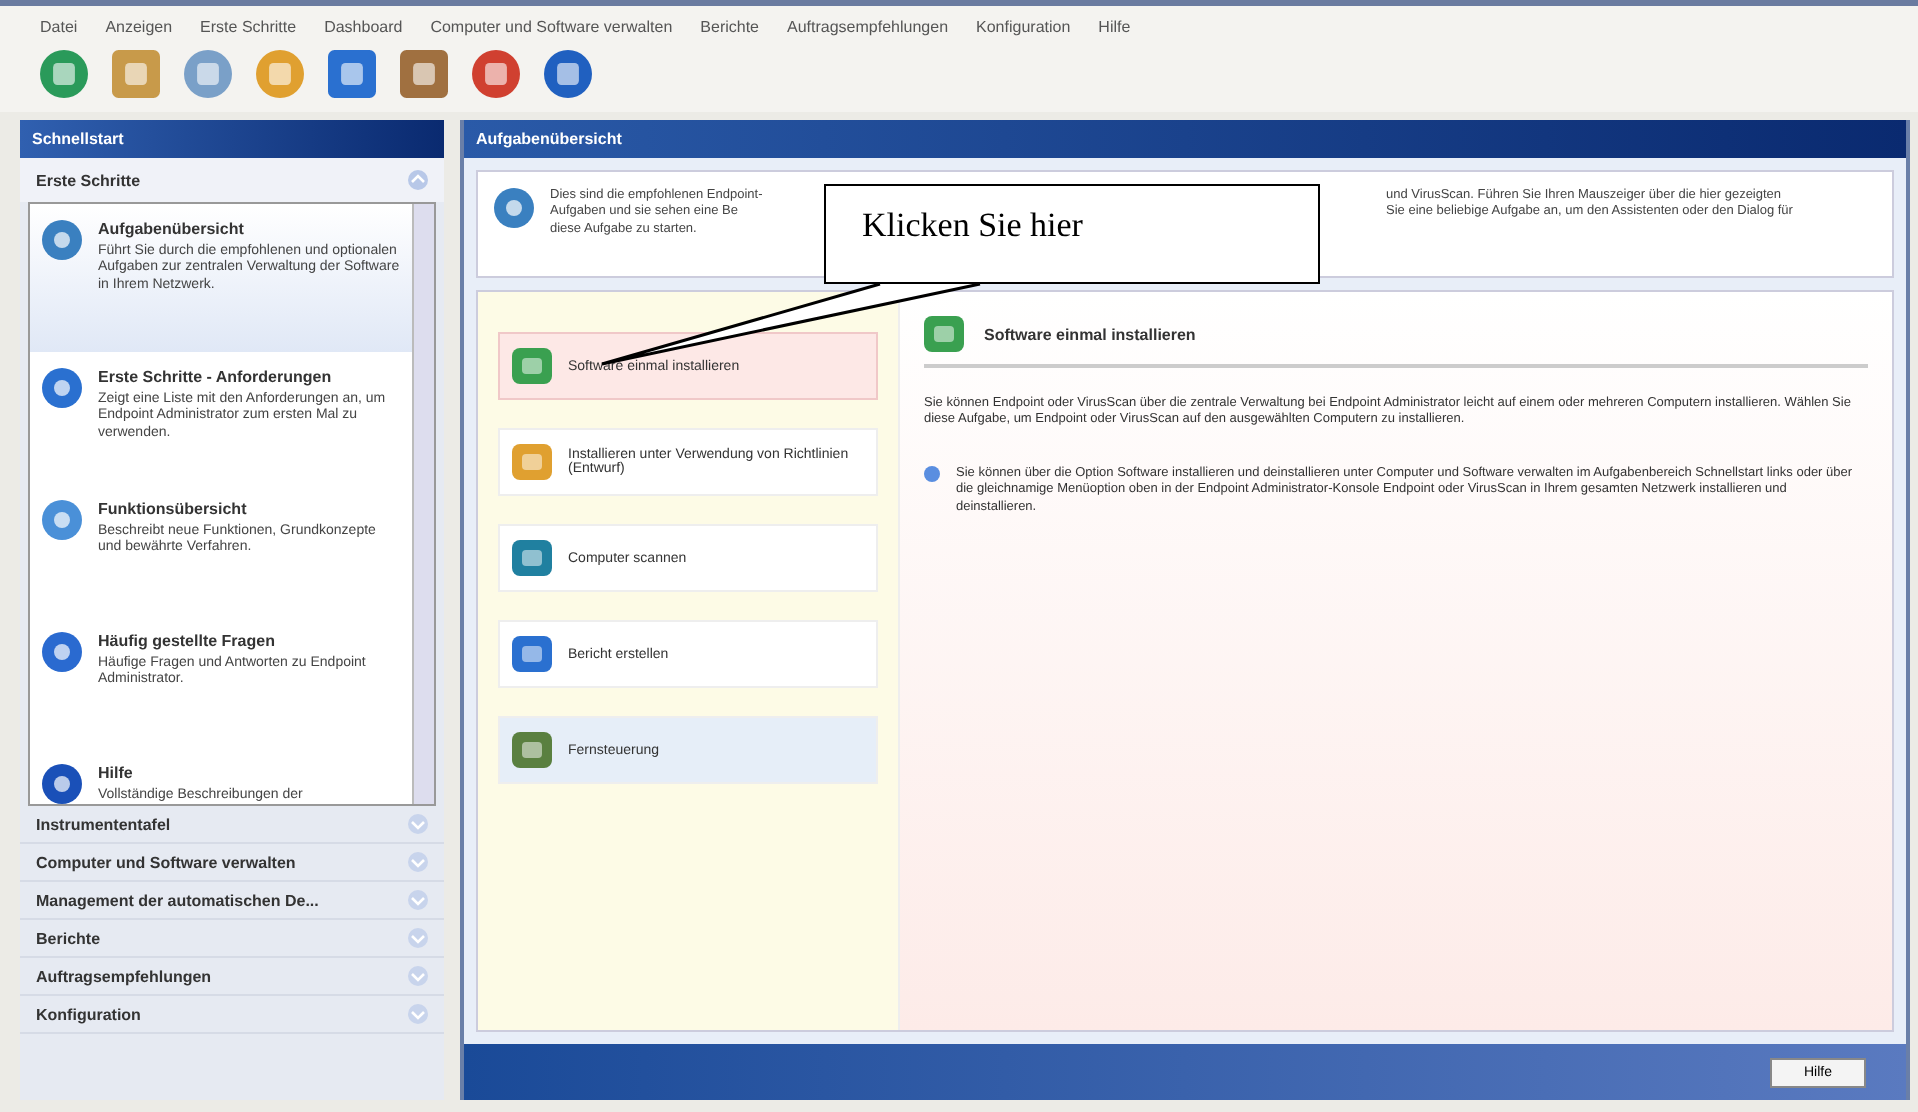 This screenshot has width=1918, height=1112. I want to click on menu-item: Anzeigen, so click(139, 27).